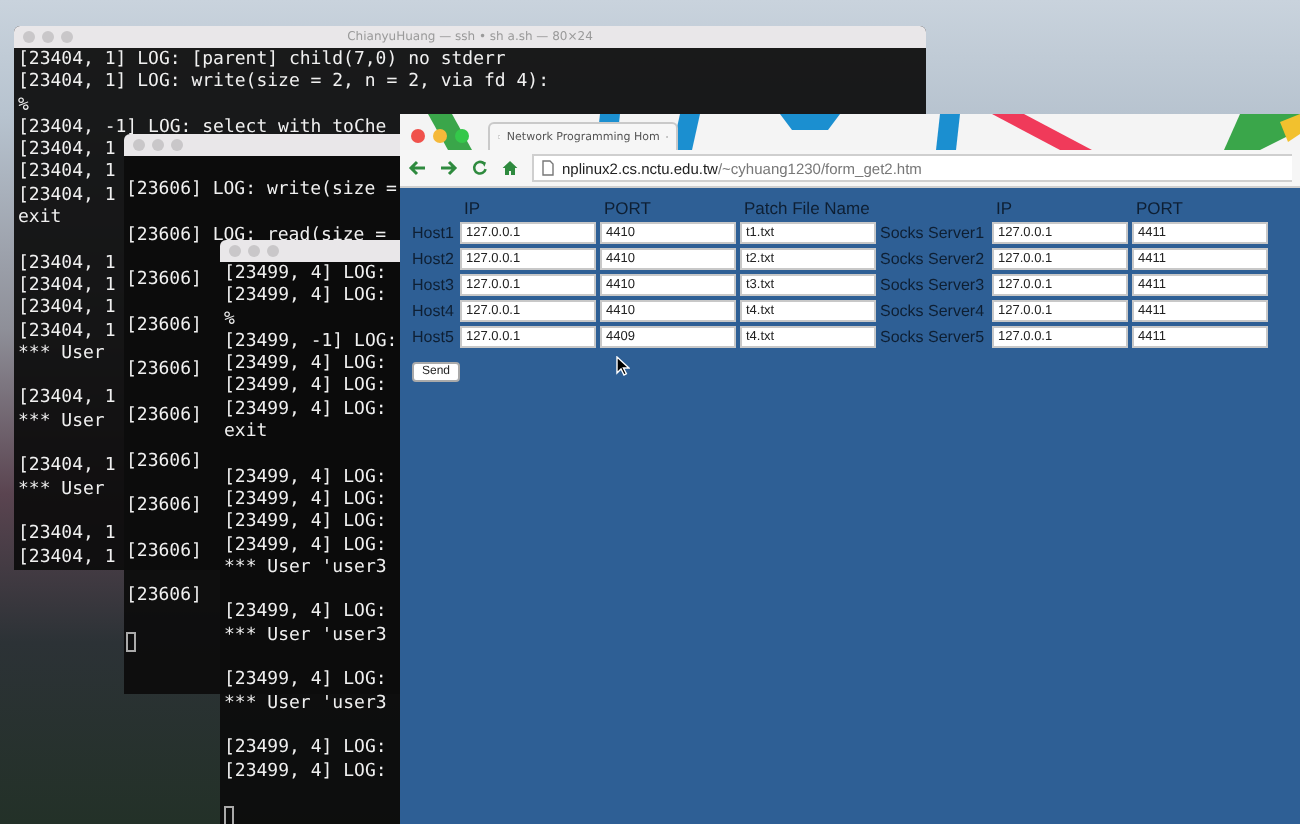 This screenshot has height=824, width=1300. I want to click on row-label: Socks Server3, so click(933, 285).